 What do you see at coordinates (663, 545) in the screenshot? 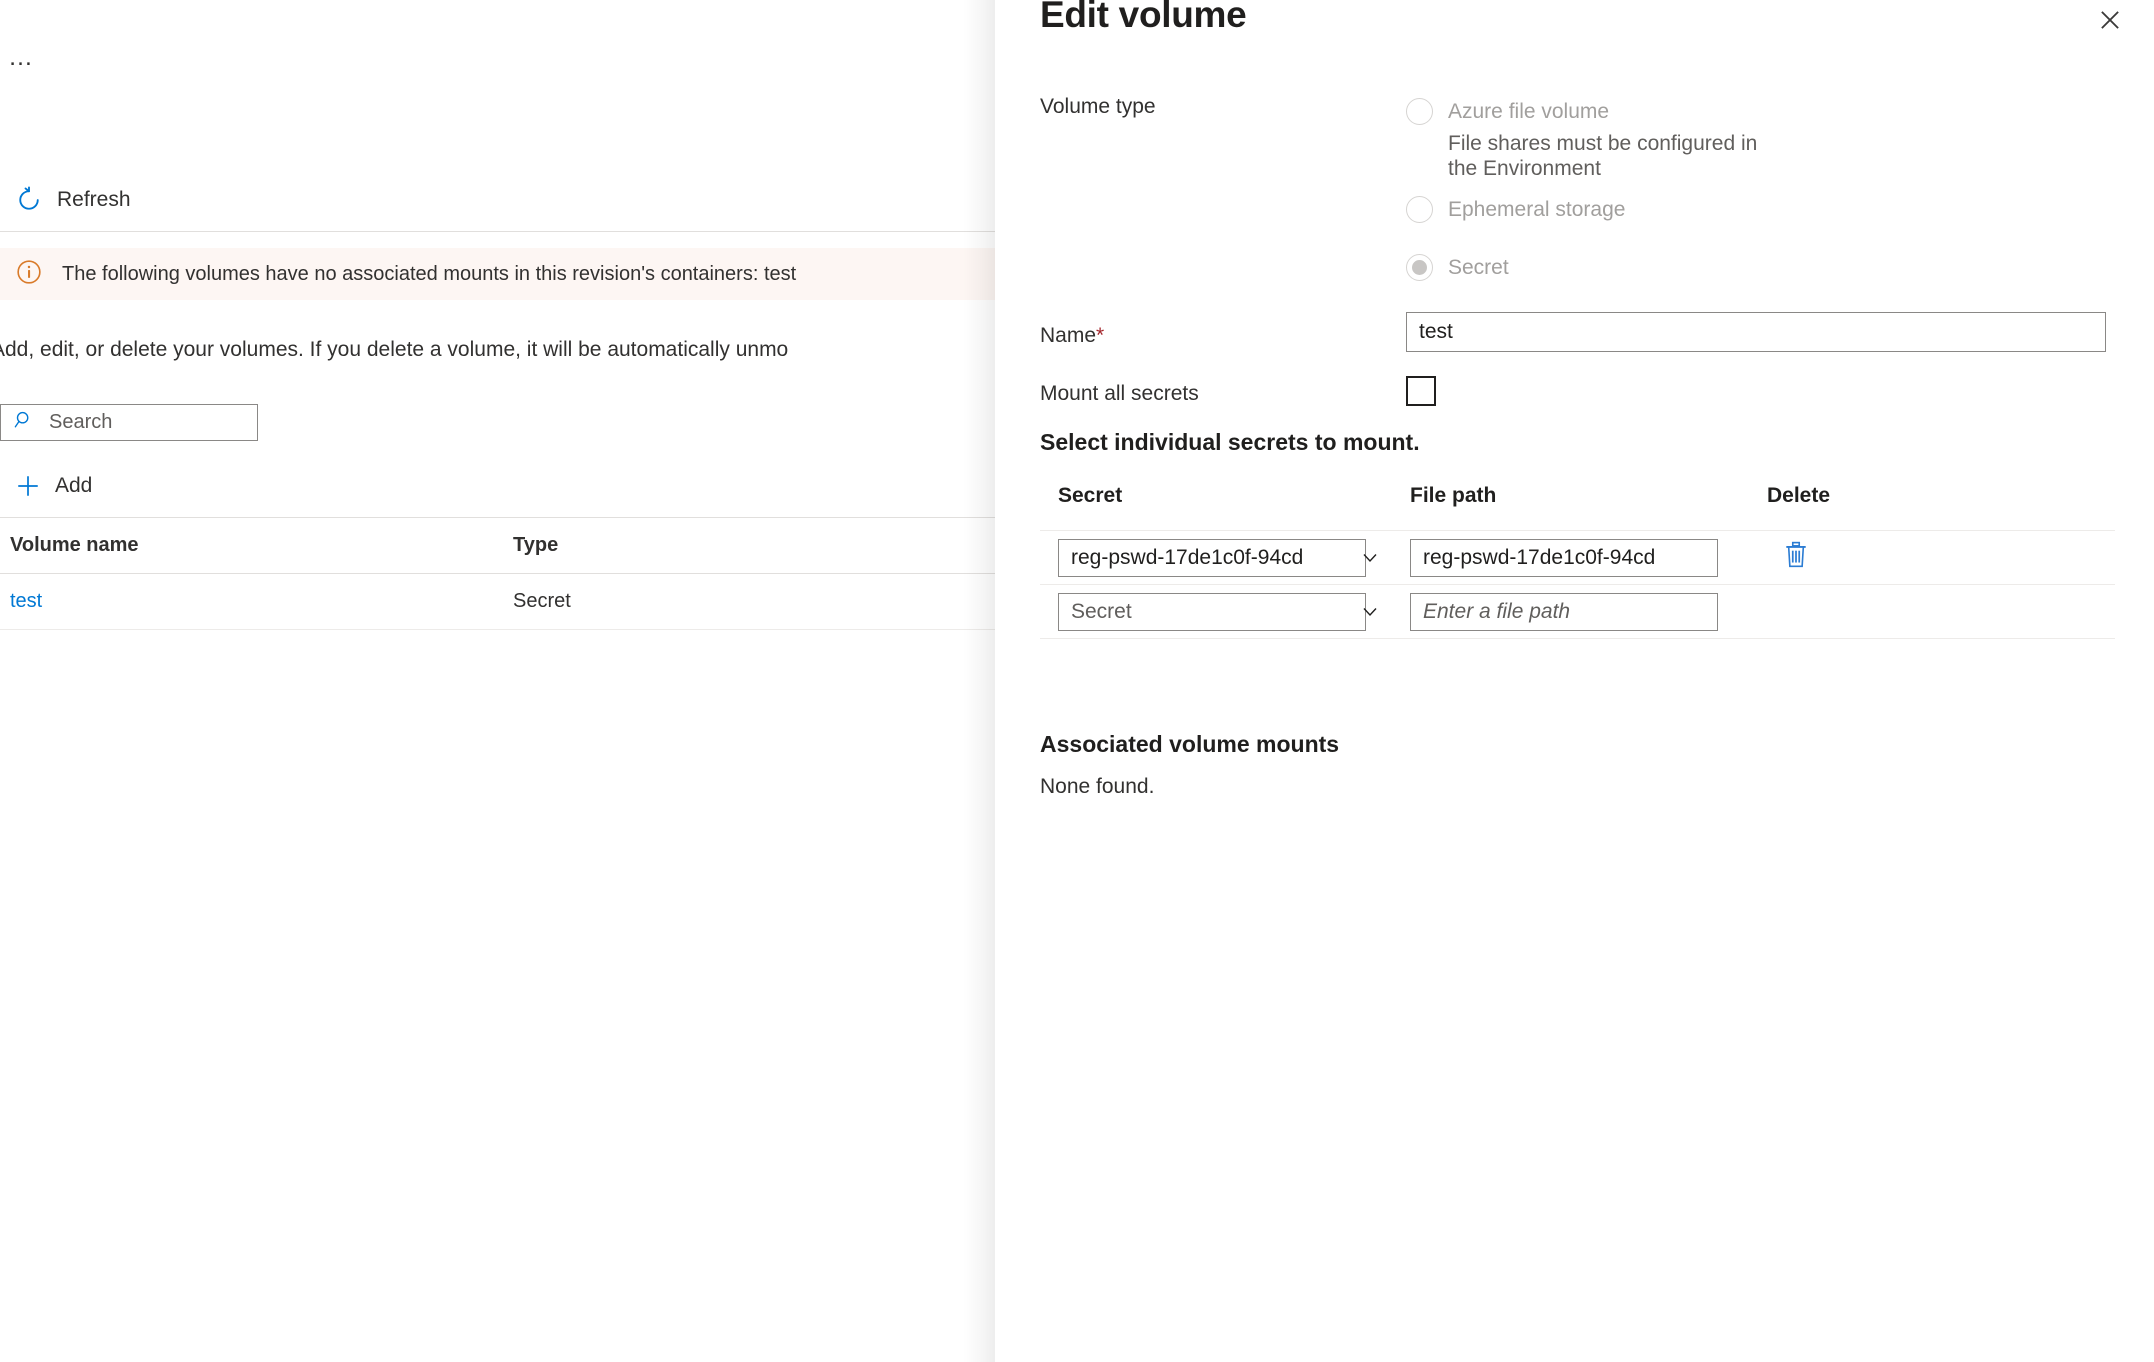
I see `column-header-type: Type` at bounding box center [663, 545].